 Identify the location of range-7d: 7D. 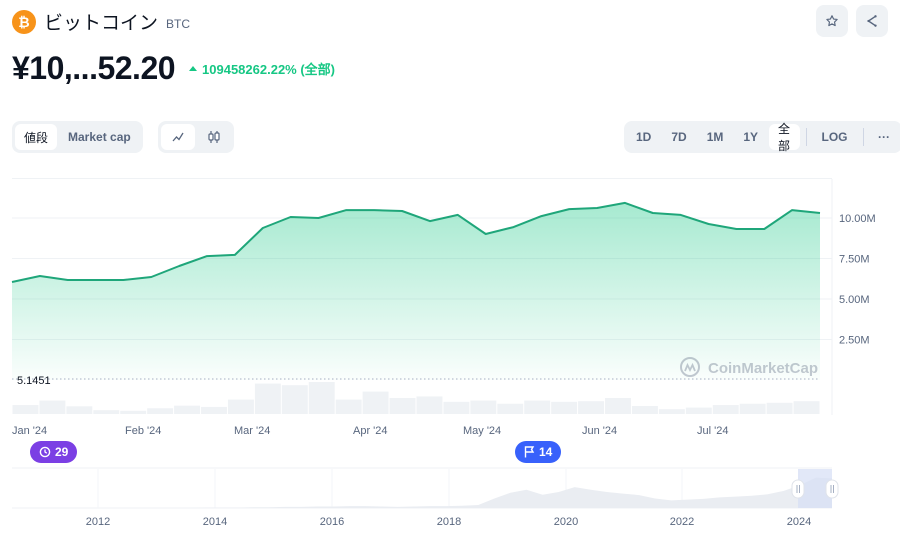
(678, 137).